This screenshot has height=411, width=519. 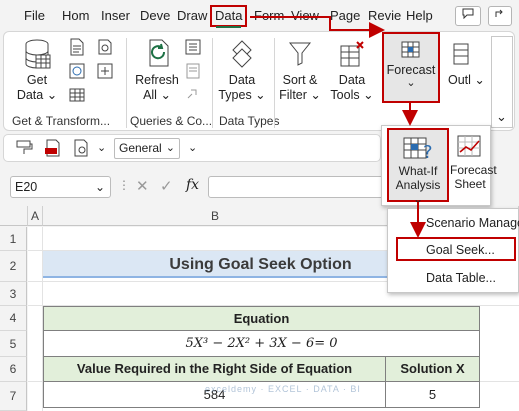 I want to click on share-icon, so click(x=499, y=13).